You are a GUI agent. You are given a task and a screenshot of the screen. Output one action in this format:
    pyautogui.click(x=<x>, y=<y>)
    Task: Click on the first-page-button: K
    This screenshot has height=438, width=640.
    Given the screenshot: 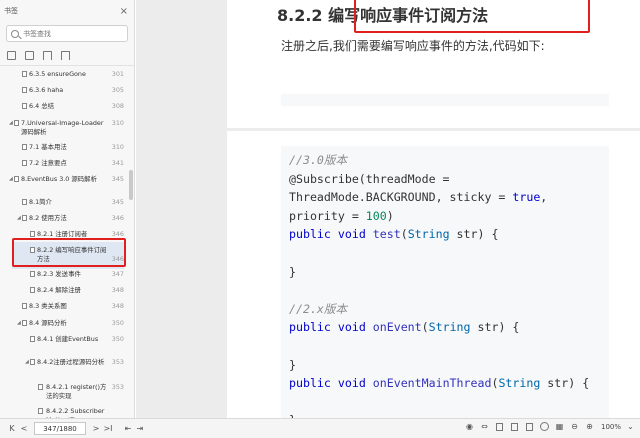 What is the action you would take?
    pyautogui.click(x=12, y=429)
    